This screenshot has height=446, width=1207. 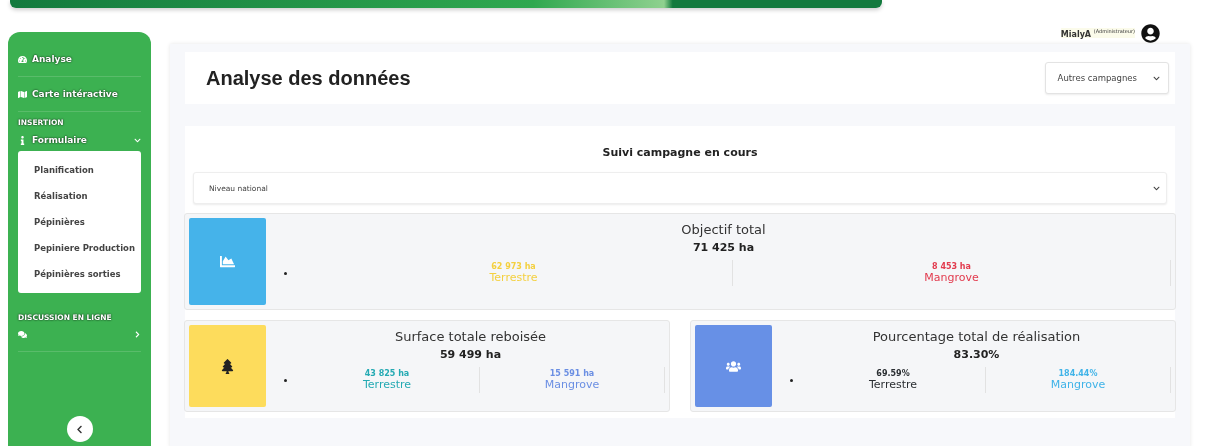 What do you see at coordinates (733, 366) in the screenshot?
I see `users-icon` at bounding box center [733, 366].